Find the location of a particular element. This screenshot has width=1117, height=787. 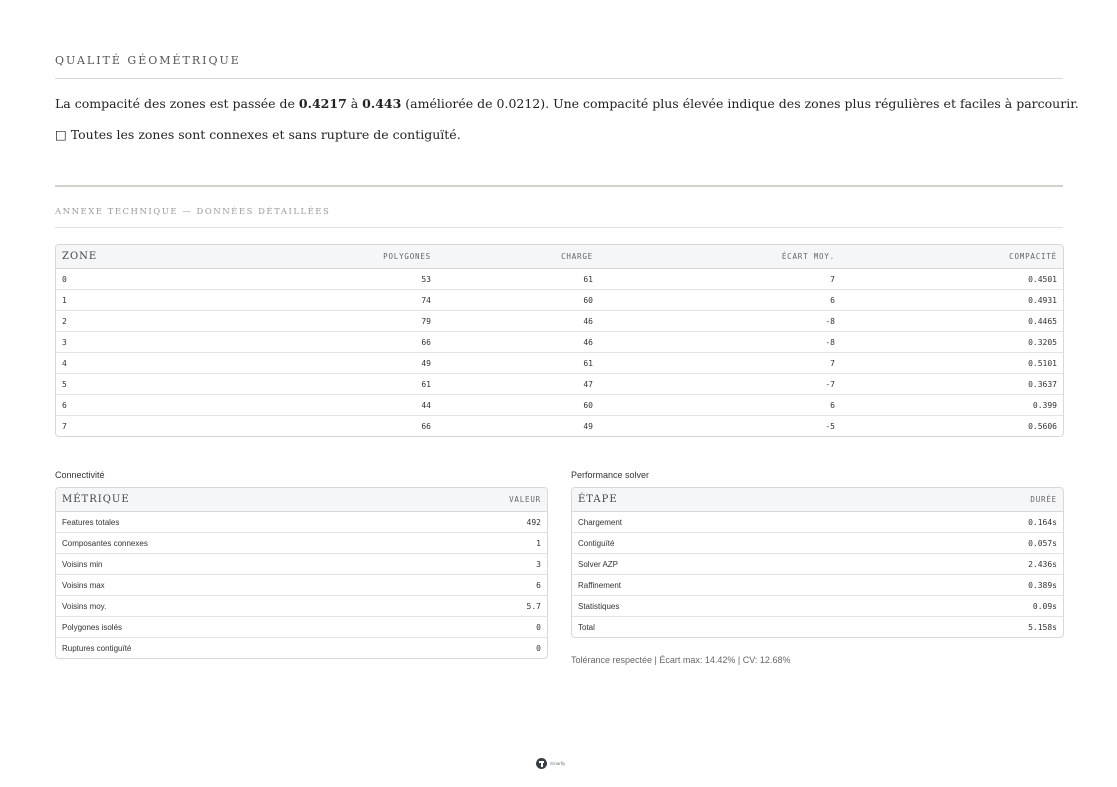

table-row: Total 5.158s is located at coordinates (817, 627).